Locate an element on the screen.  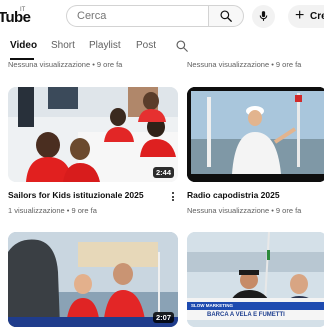
search-input: Cerca is located at coordinates (137, 16).